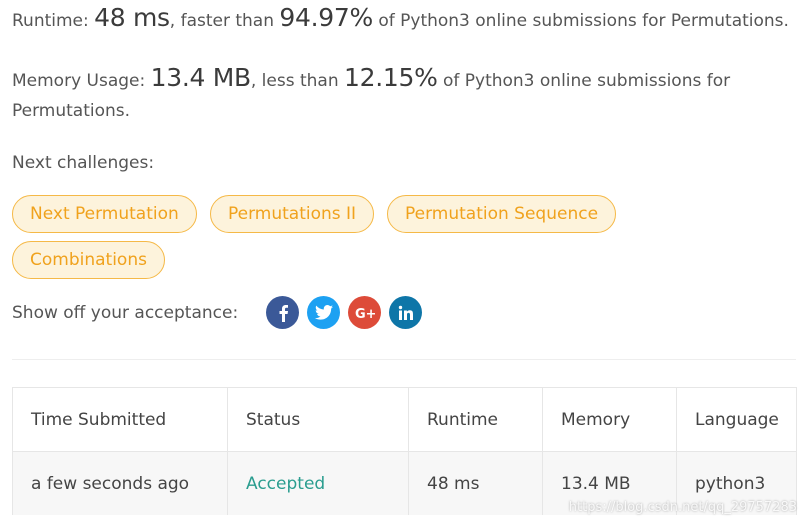 Image resolution: width=807 pixels, height=525 pixels. What do you see at coordinates (88, 260) in the screenshot?
I see `chip-combinations: Combinations` at bounding box center [88, 260].